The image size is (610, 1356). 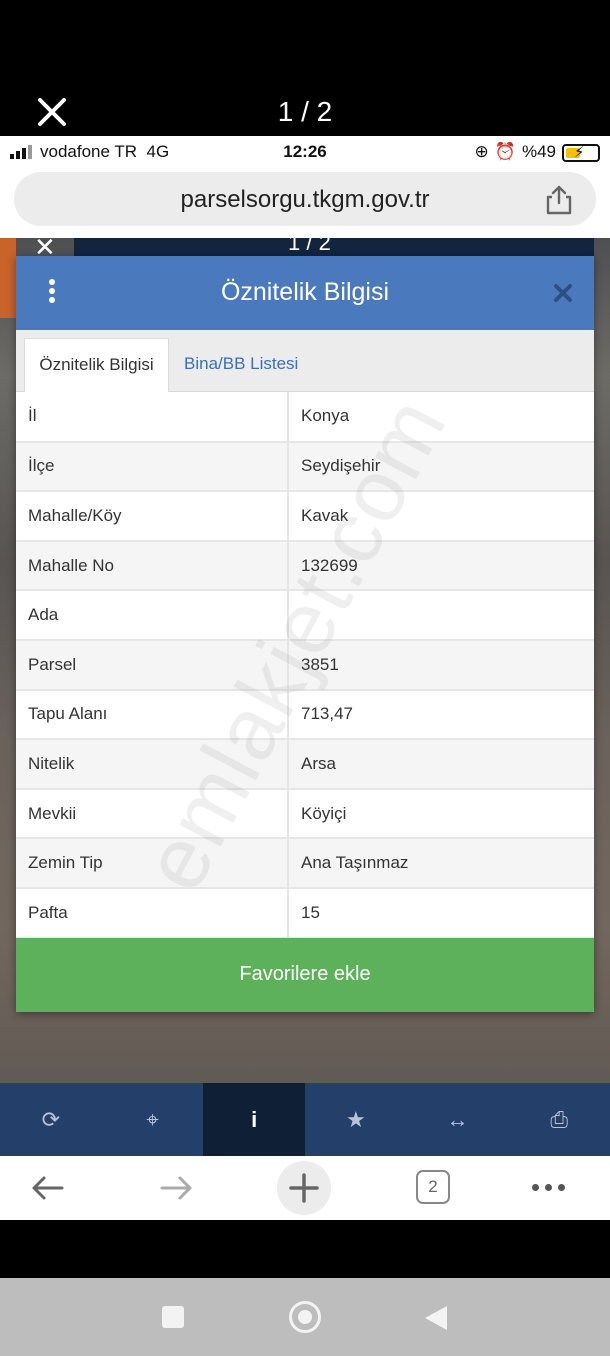 What do you see at coordinates (48, 1188) in the screenshot?
I see `back-arrow-icon` at bounding box center [48, 1188].